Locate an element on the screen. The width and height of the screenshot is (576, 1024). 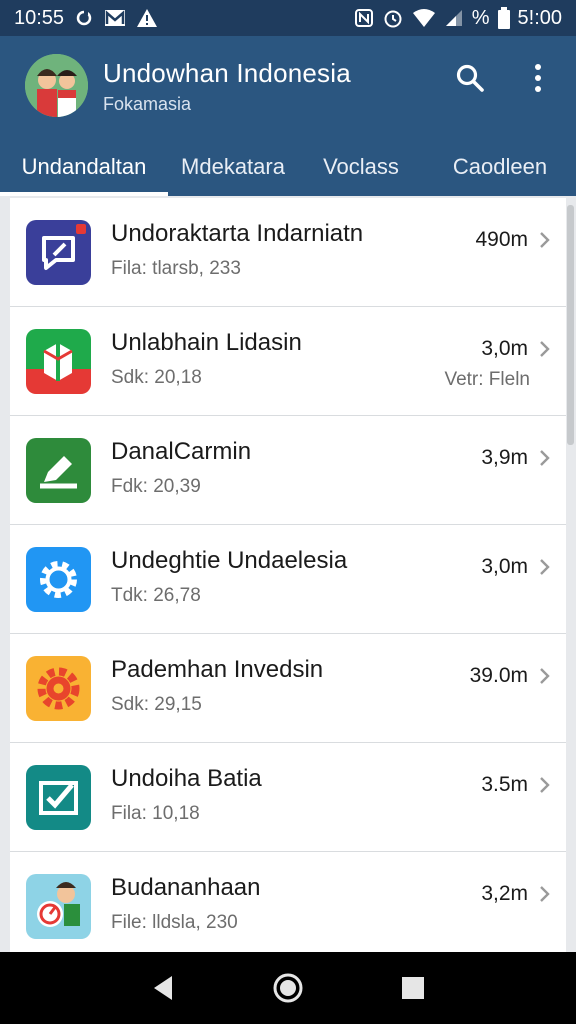
tab-undandaltan: Undandaltan is located at coordinates (84, 167).